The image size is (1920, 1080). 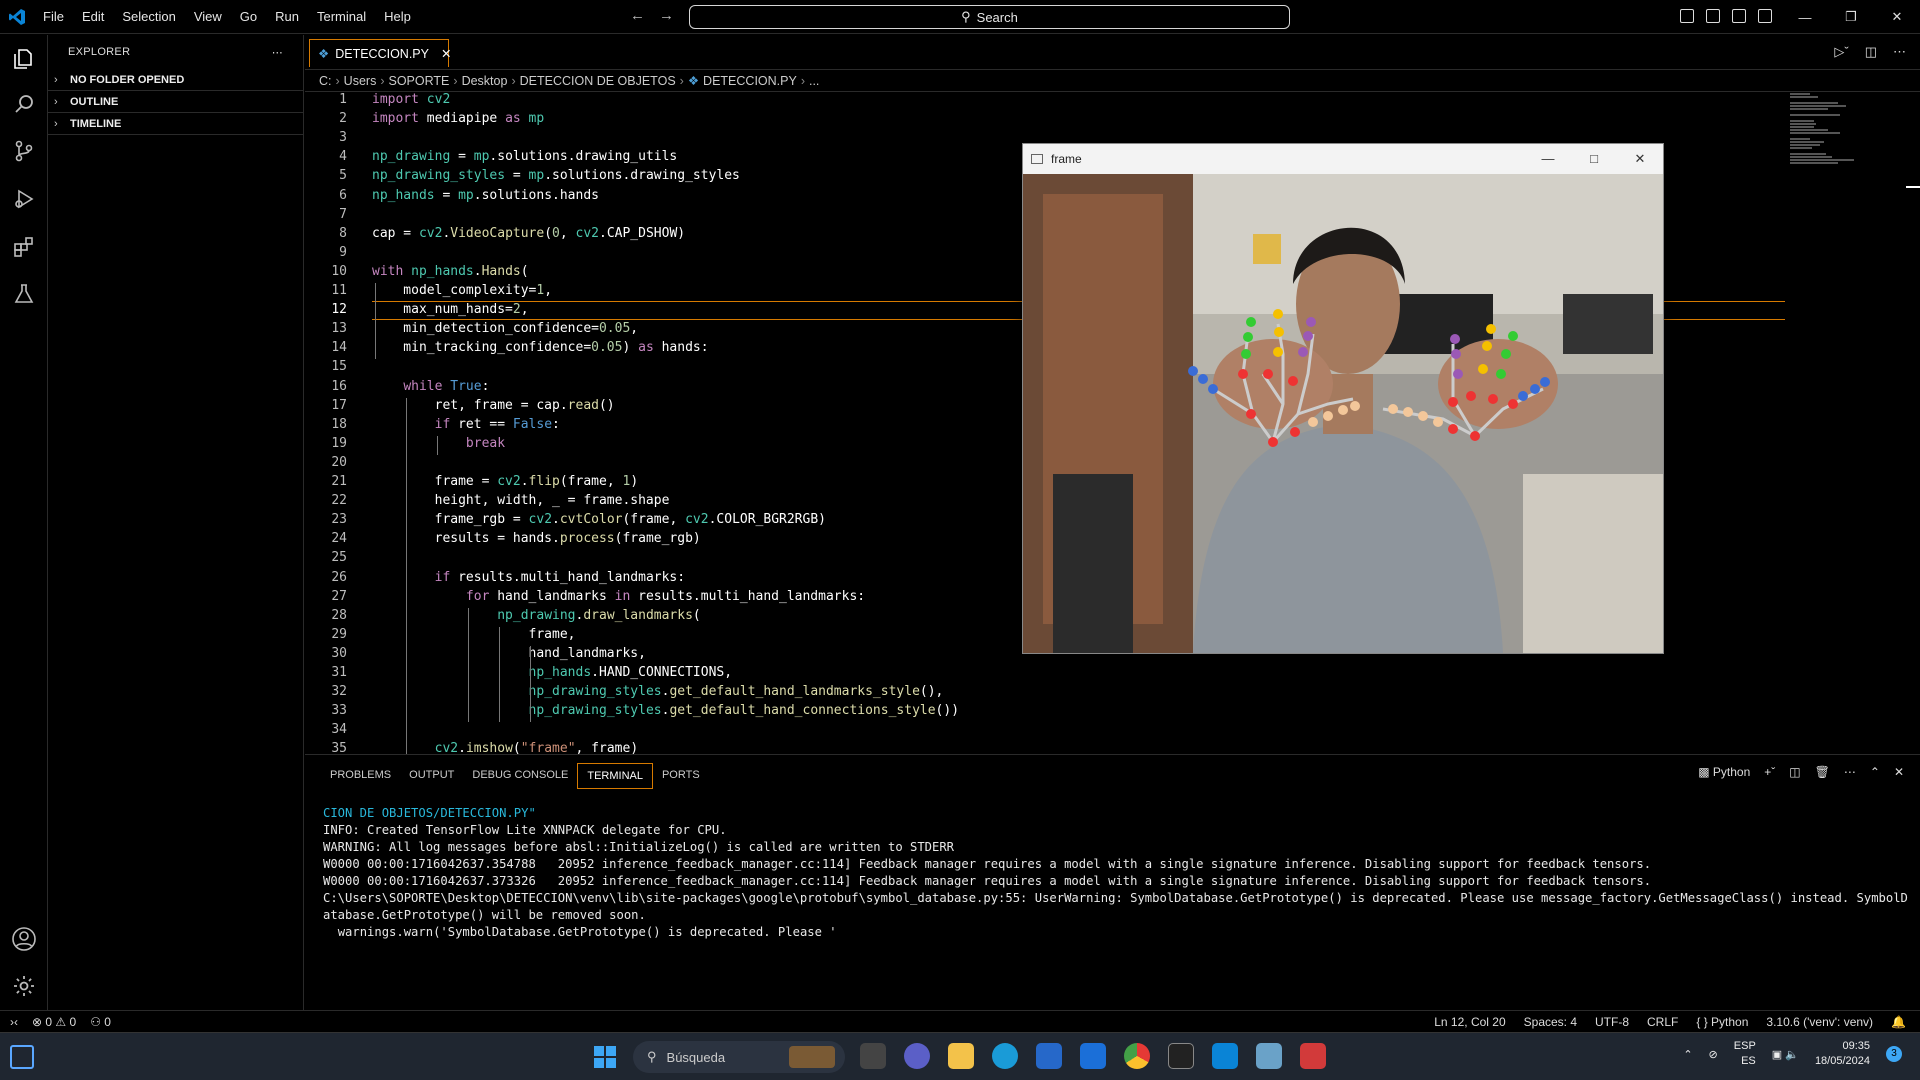 I want to click on problems-indicator: ⊗ 0 ⚠ 0, so click(x=54, y=1022).